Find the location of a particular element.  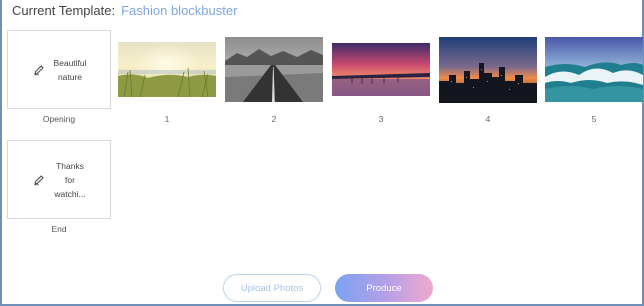

opening-card: Beautiful nature is located at coordinates (59, 69).